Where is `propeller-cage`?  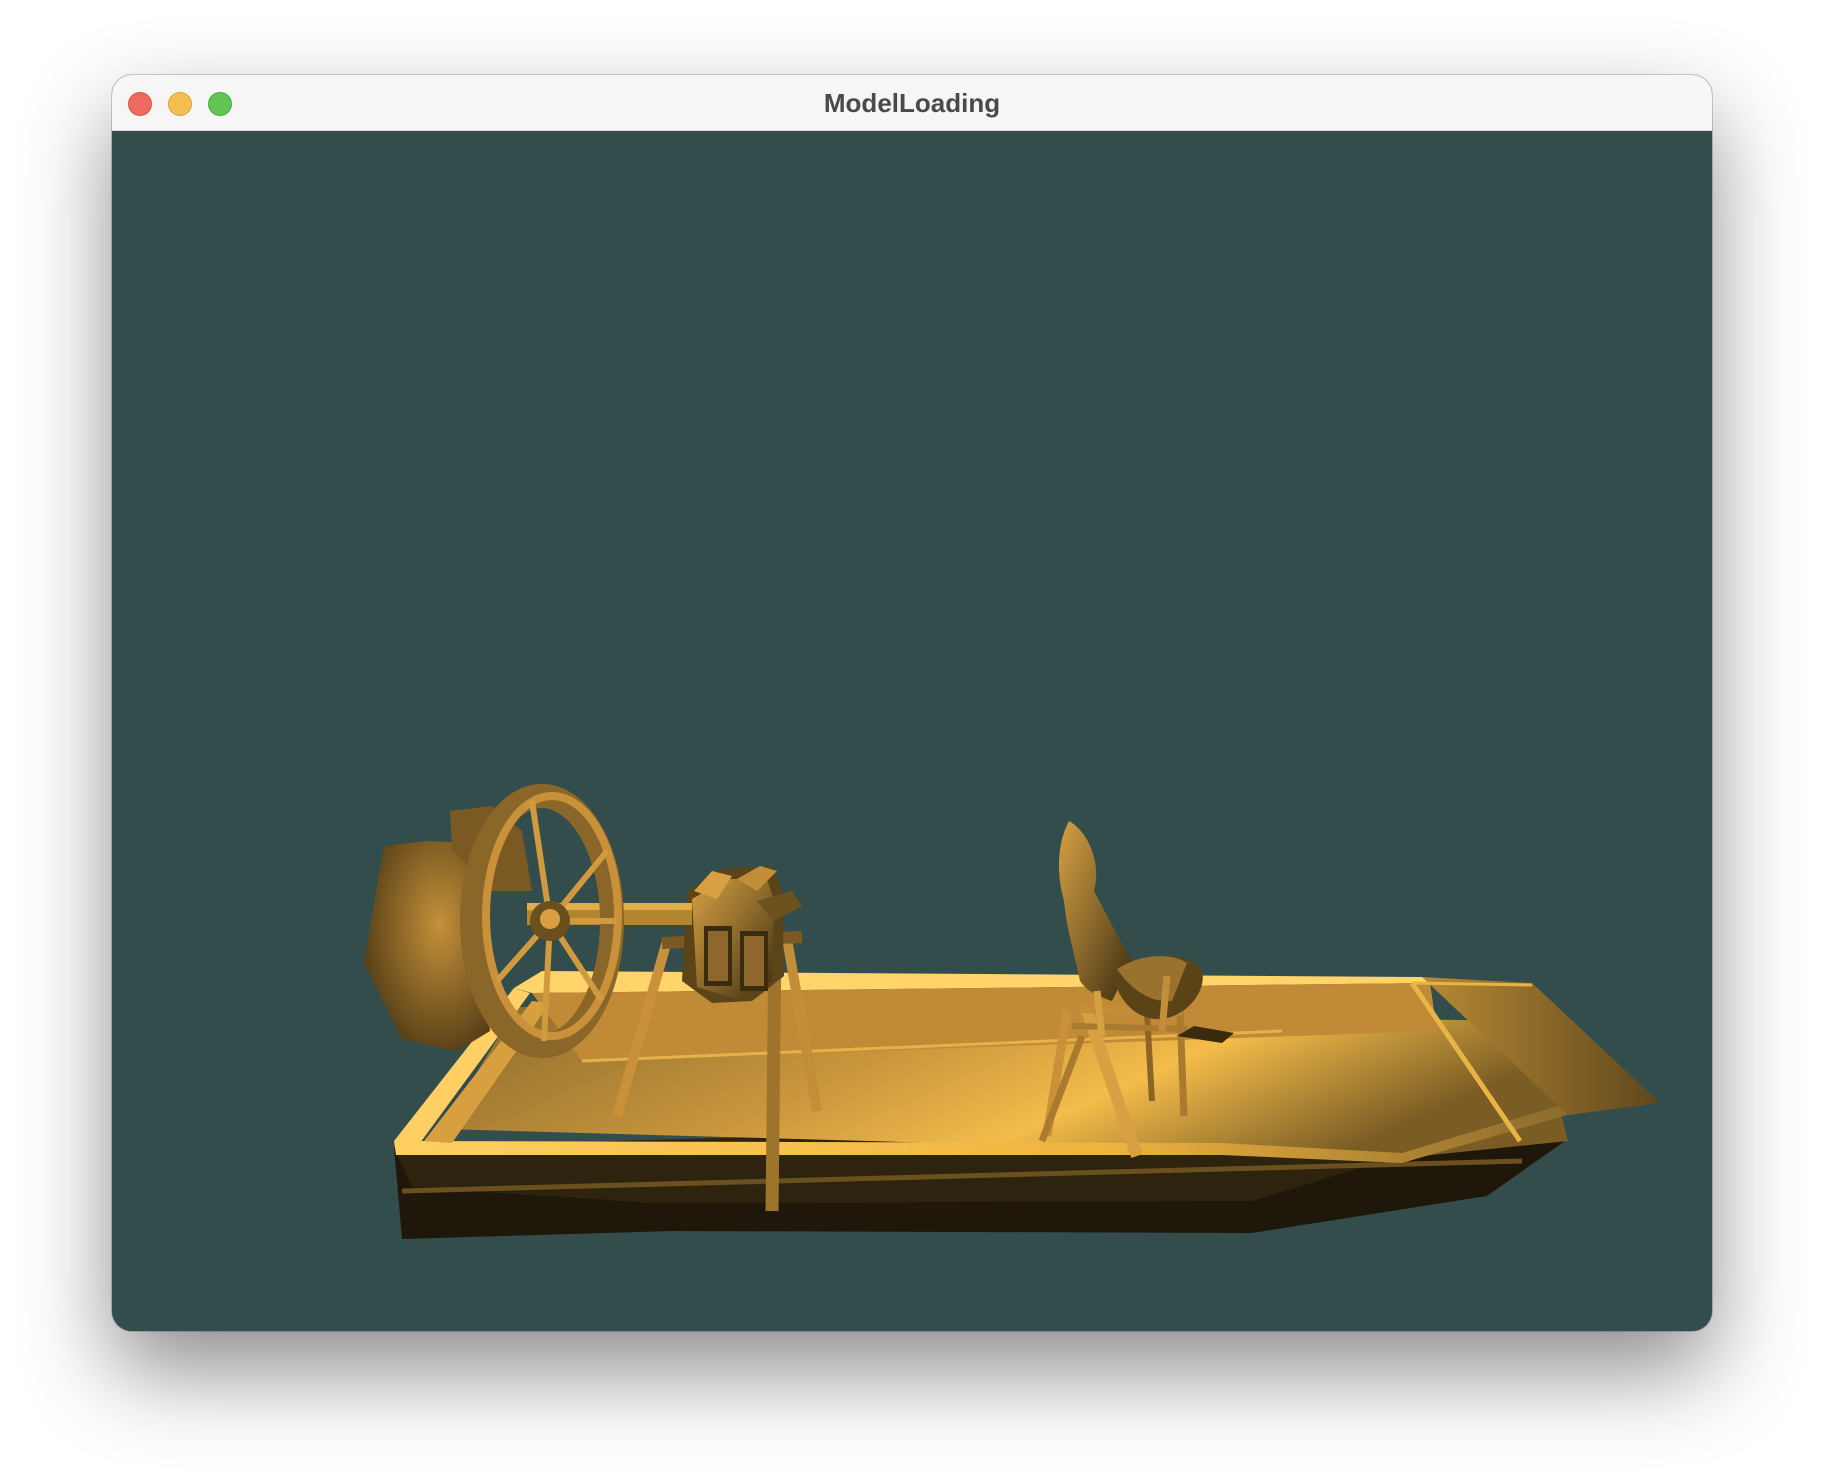 propeller-cage is located at coordinates (494, 921).